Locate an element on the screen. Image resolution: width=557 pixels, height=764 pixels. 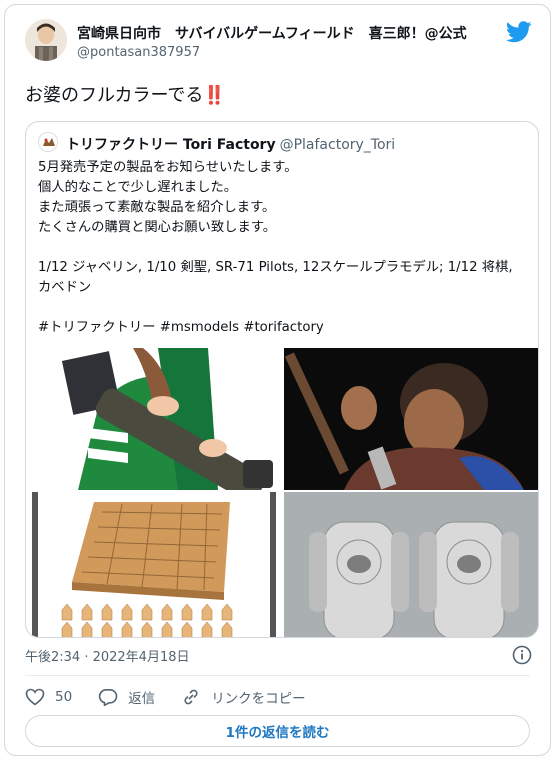
tori-factory-logo-icon is located at coordinates (48, 142).